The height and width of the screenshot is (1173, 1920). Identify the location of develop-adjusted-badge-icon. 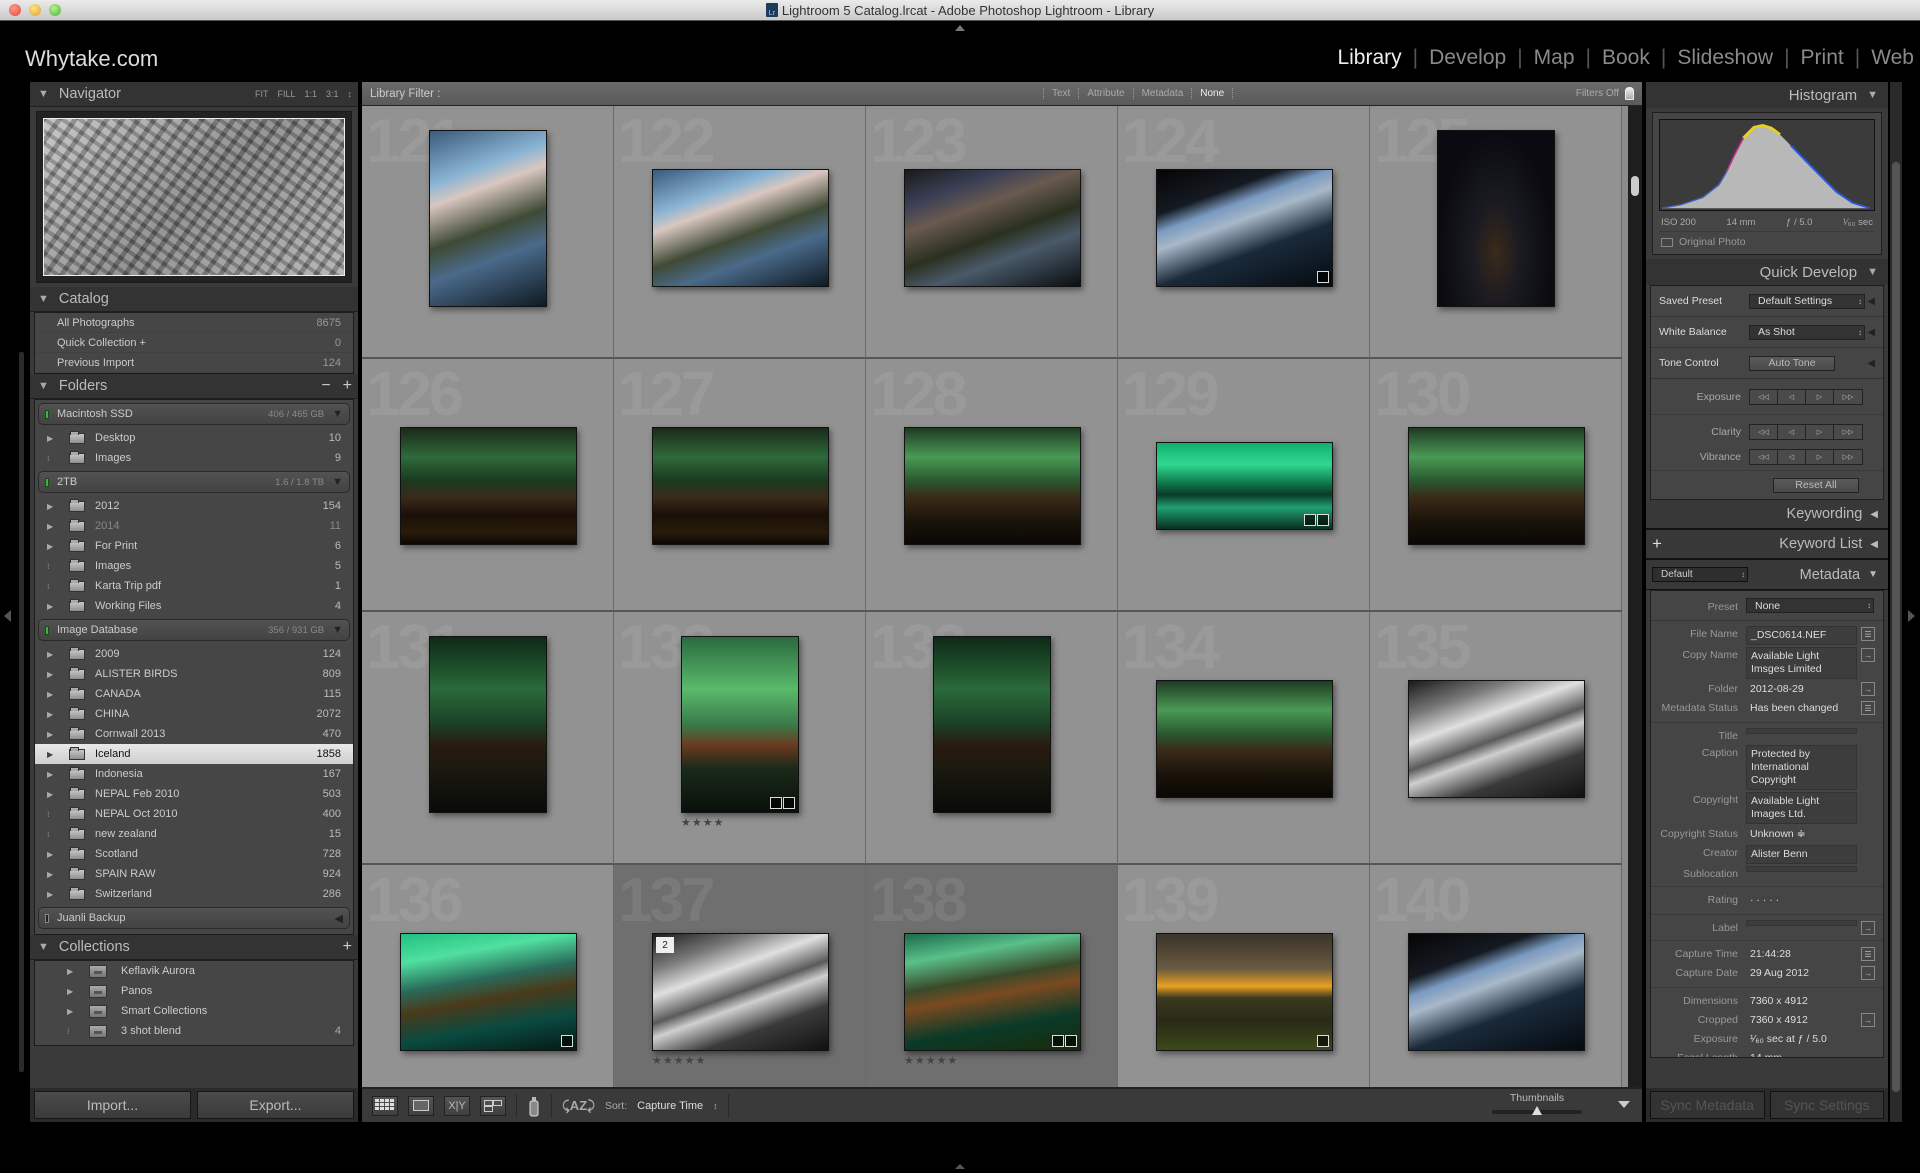
(1071, 1041).